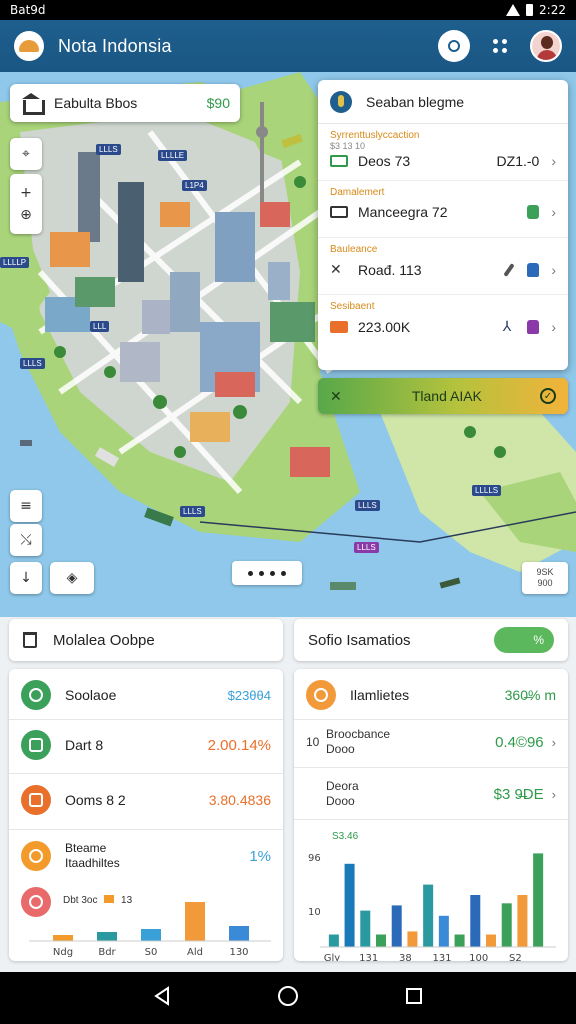  I want to click on stat-value: $23θθ4, so click(249, 695).